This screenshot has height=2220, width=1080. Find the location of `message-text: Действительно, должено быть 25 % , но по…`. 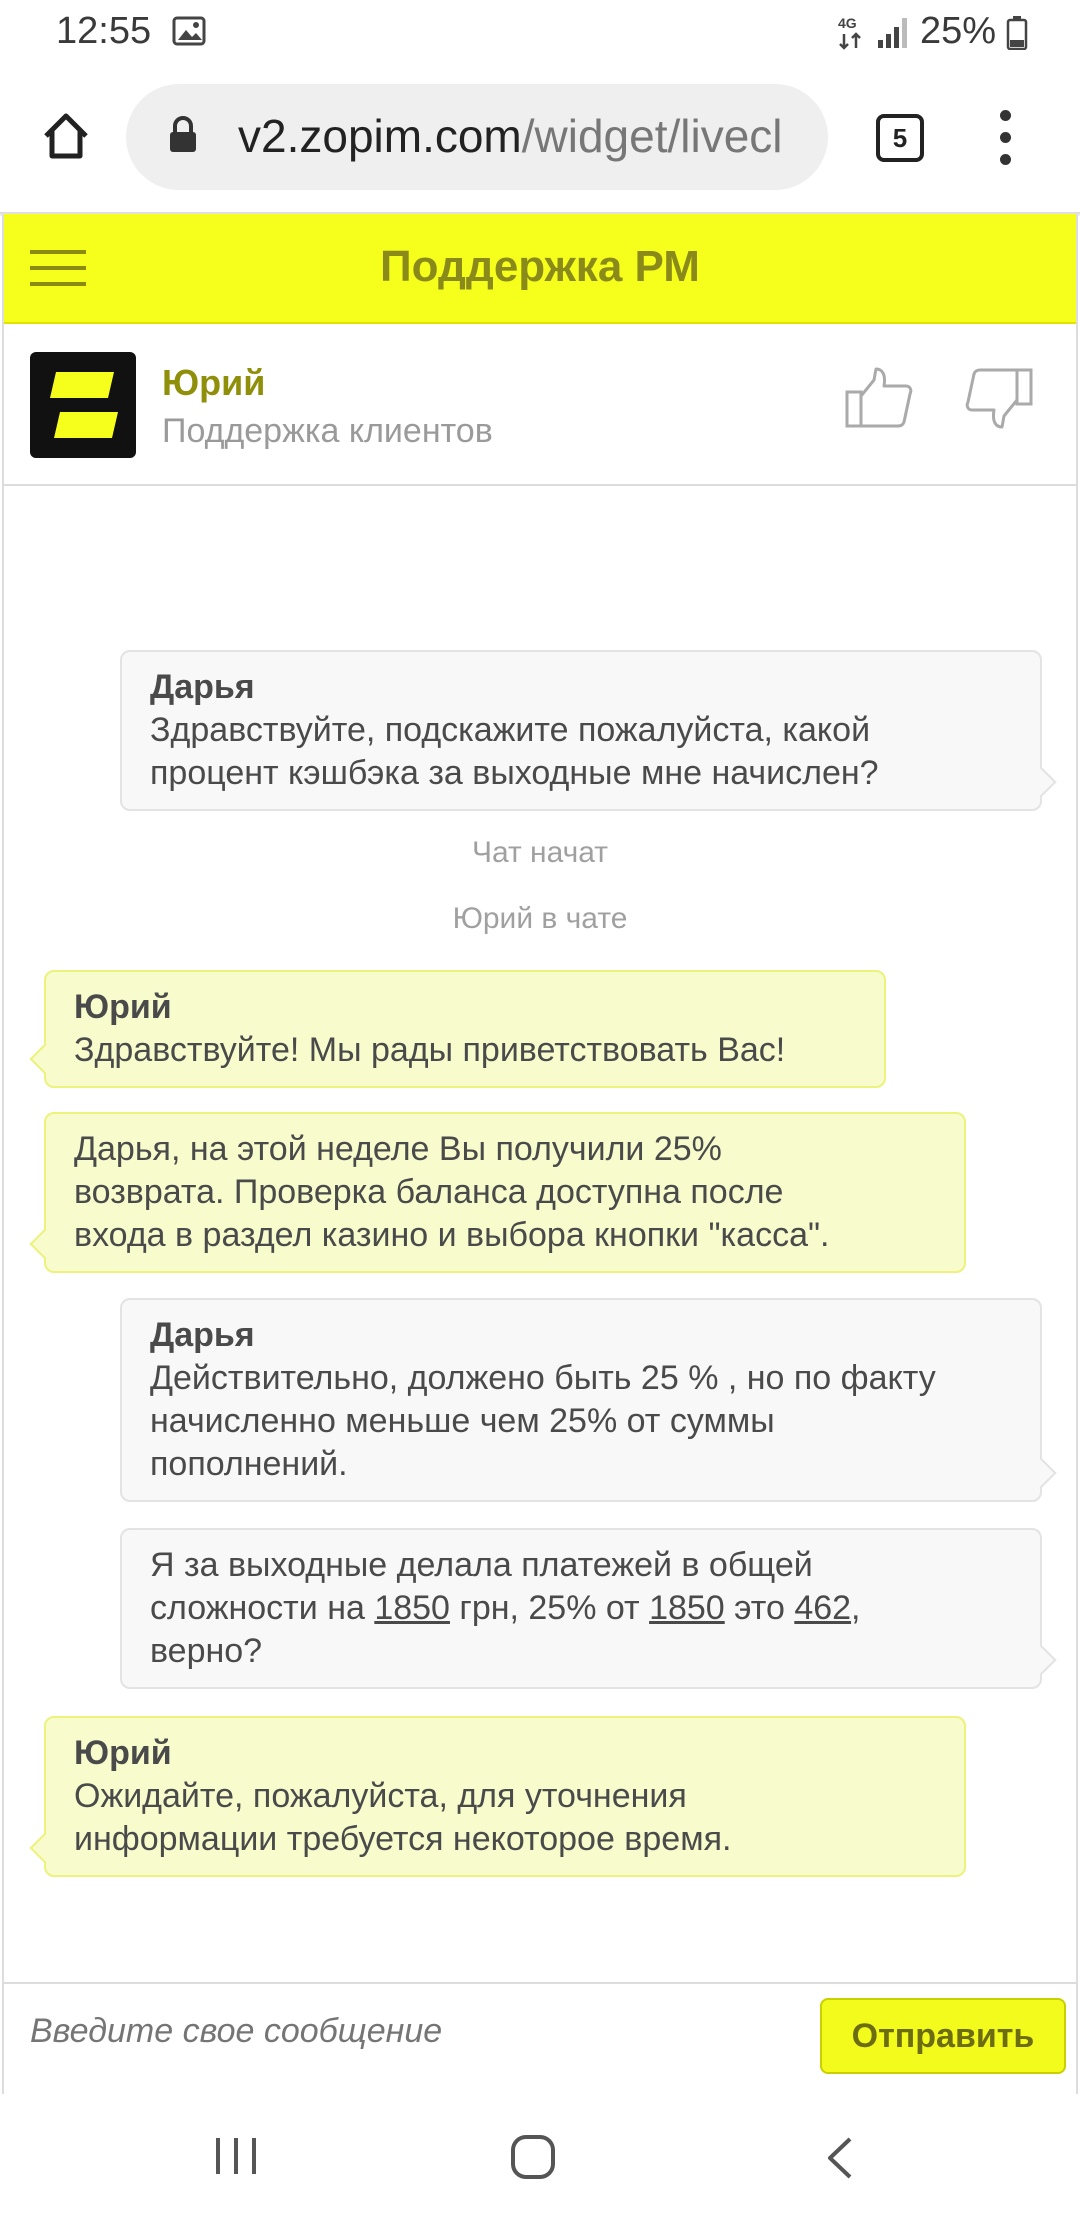

message-text: Действительно, должено быть 25 % , но по… is located at coordinates (543, 1378).